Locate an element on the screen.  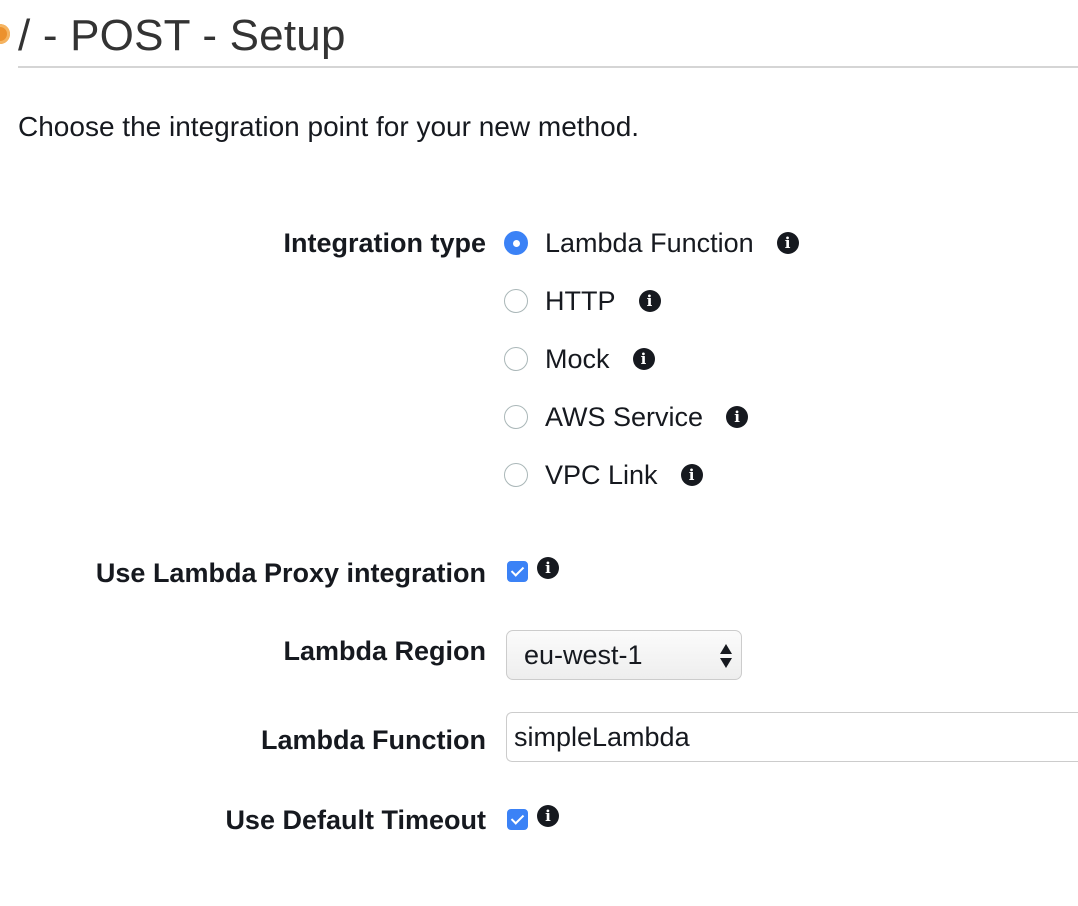
radio-button-aws-service is located at coordinates (516, 417).